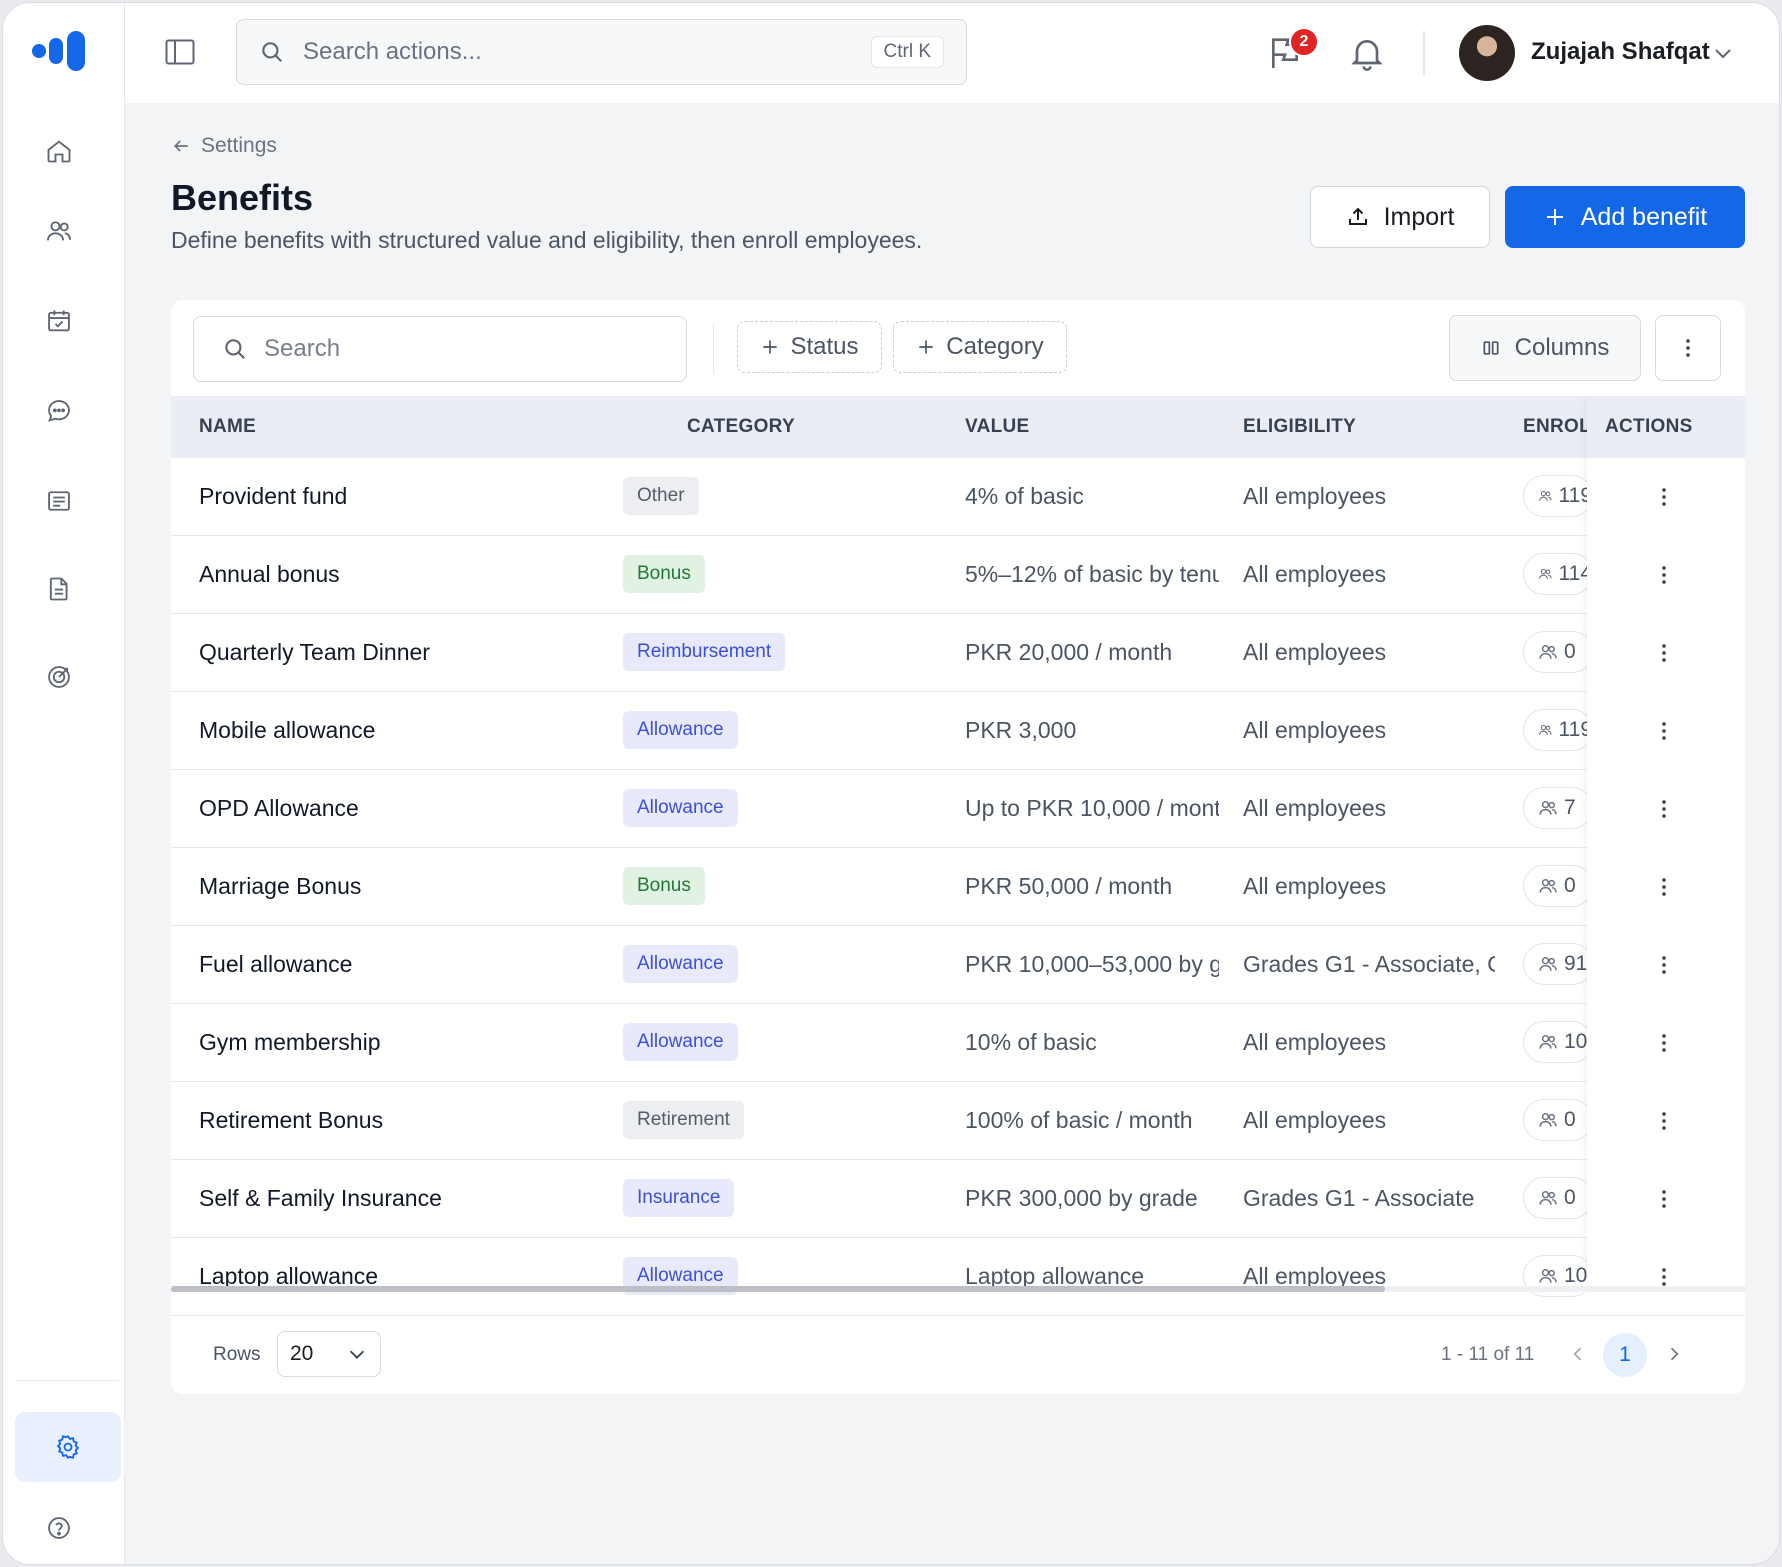 The height and width of the screenshot is (1567, 1782). Describe the element at coordinates (1674, 1354) in the screenshot. I see `next-page-button` at that location.